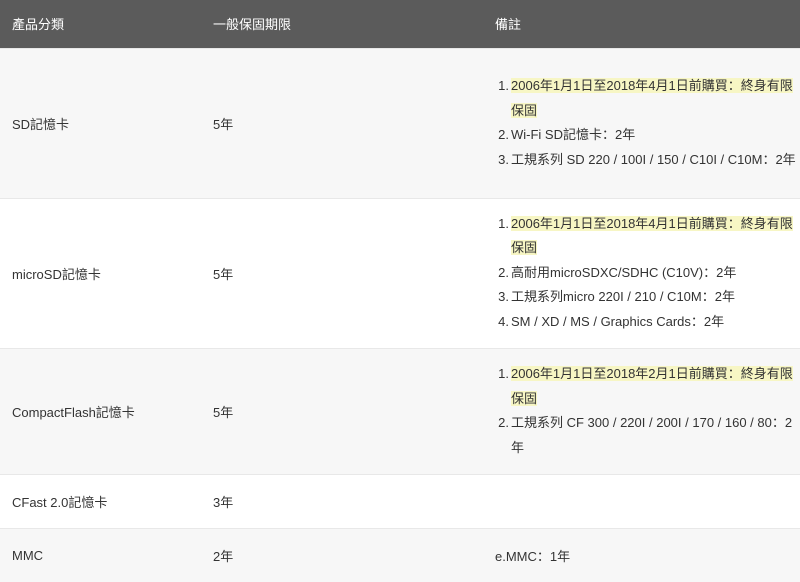  I want to click on header-warranty-period: 一般保固期限, so click(252, 25).